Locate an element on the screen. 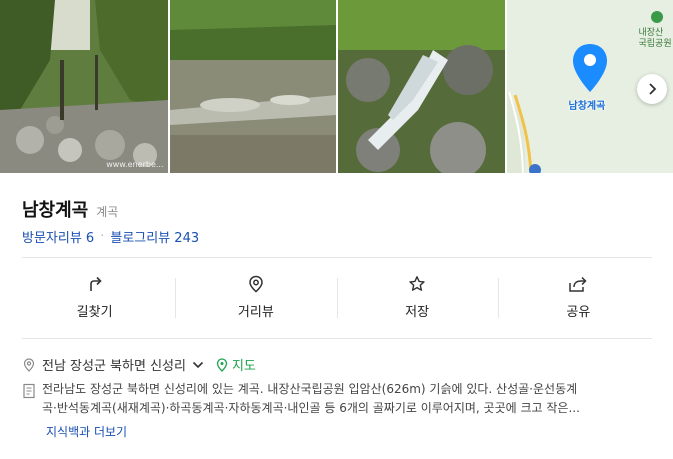 The image size is (673, 459). photo-waterfall is located at coordinates (421, 86).